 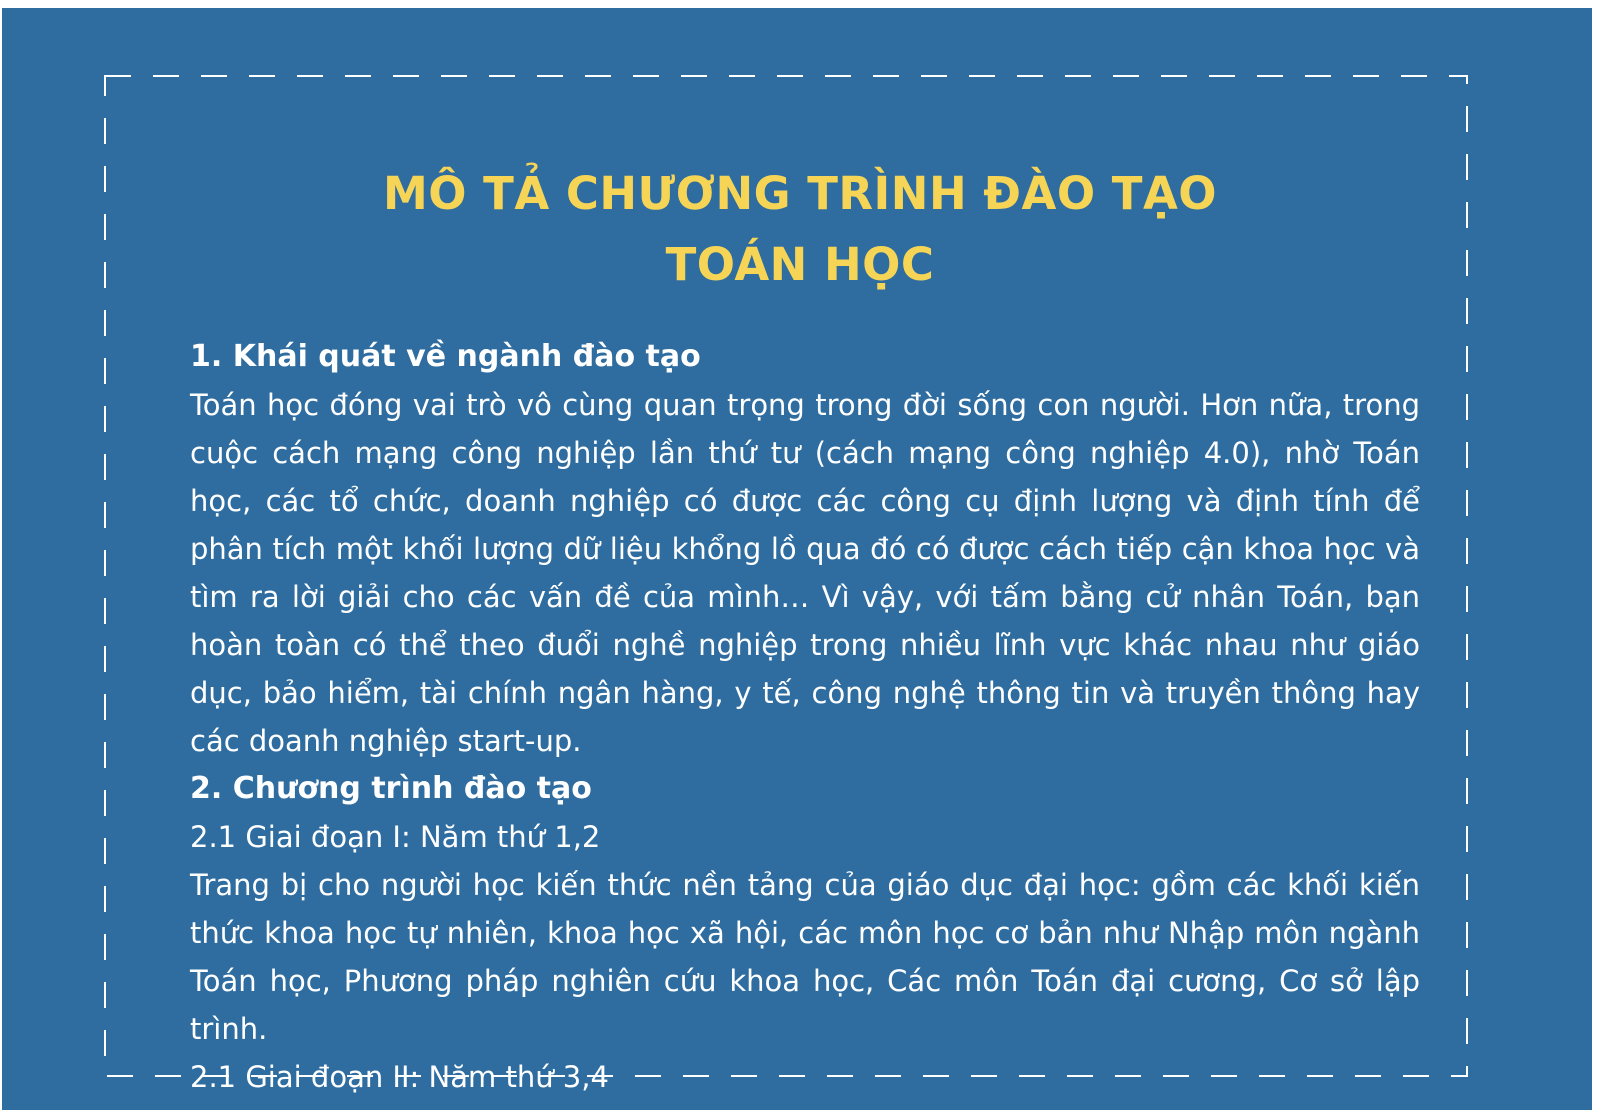 What do you see at coordinates (399, 1077) in the screenshot?
I see `stage-2-label: 2.1 Giai đoạn II: Năm thứ 3,4` at bounding box center [399, 1077].